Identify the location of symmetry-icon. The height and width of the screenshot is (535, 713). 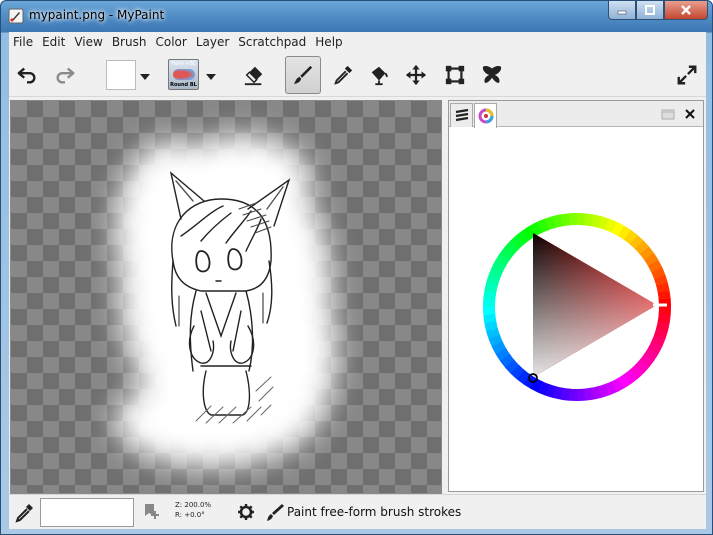
(492, 74).